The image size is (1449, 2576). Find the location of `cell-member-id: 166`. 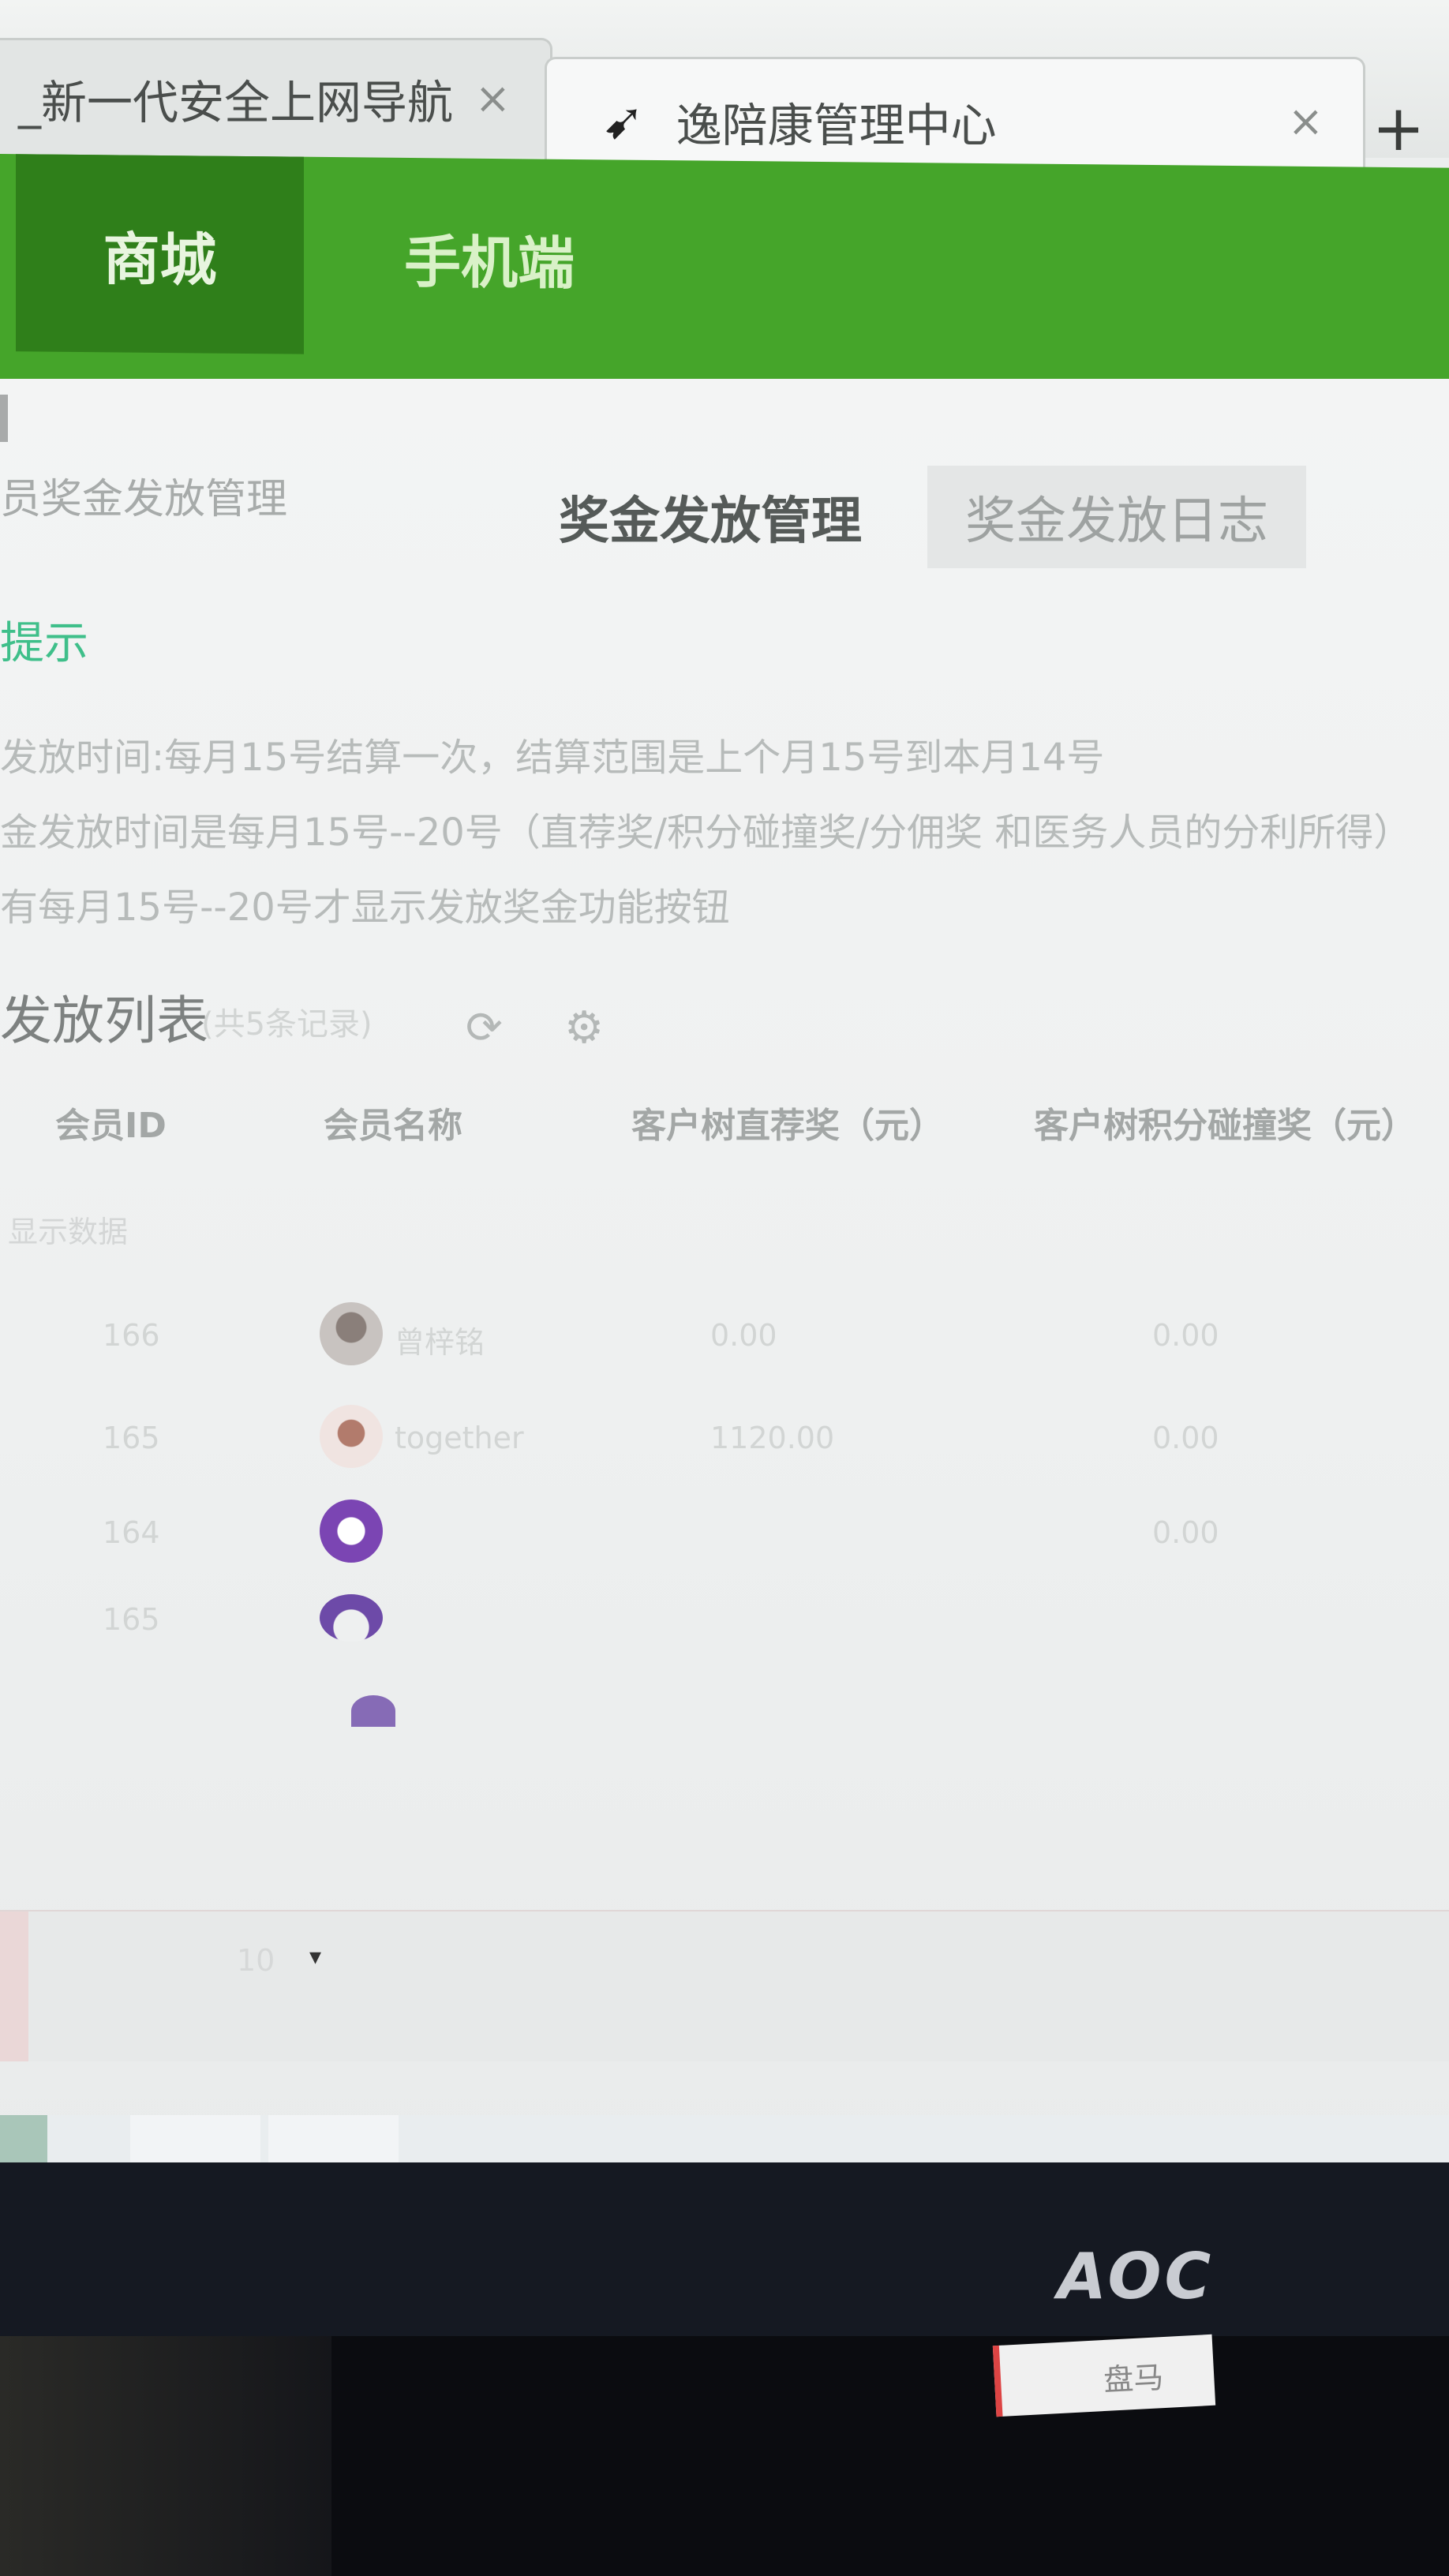

cell-member-id: 166 is located at coordinates (131, 1335).